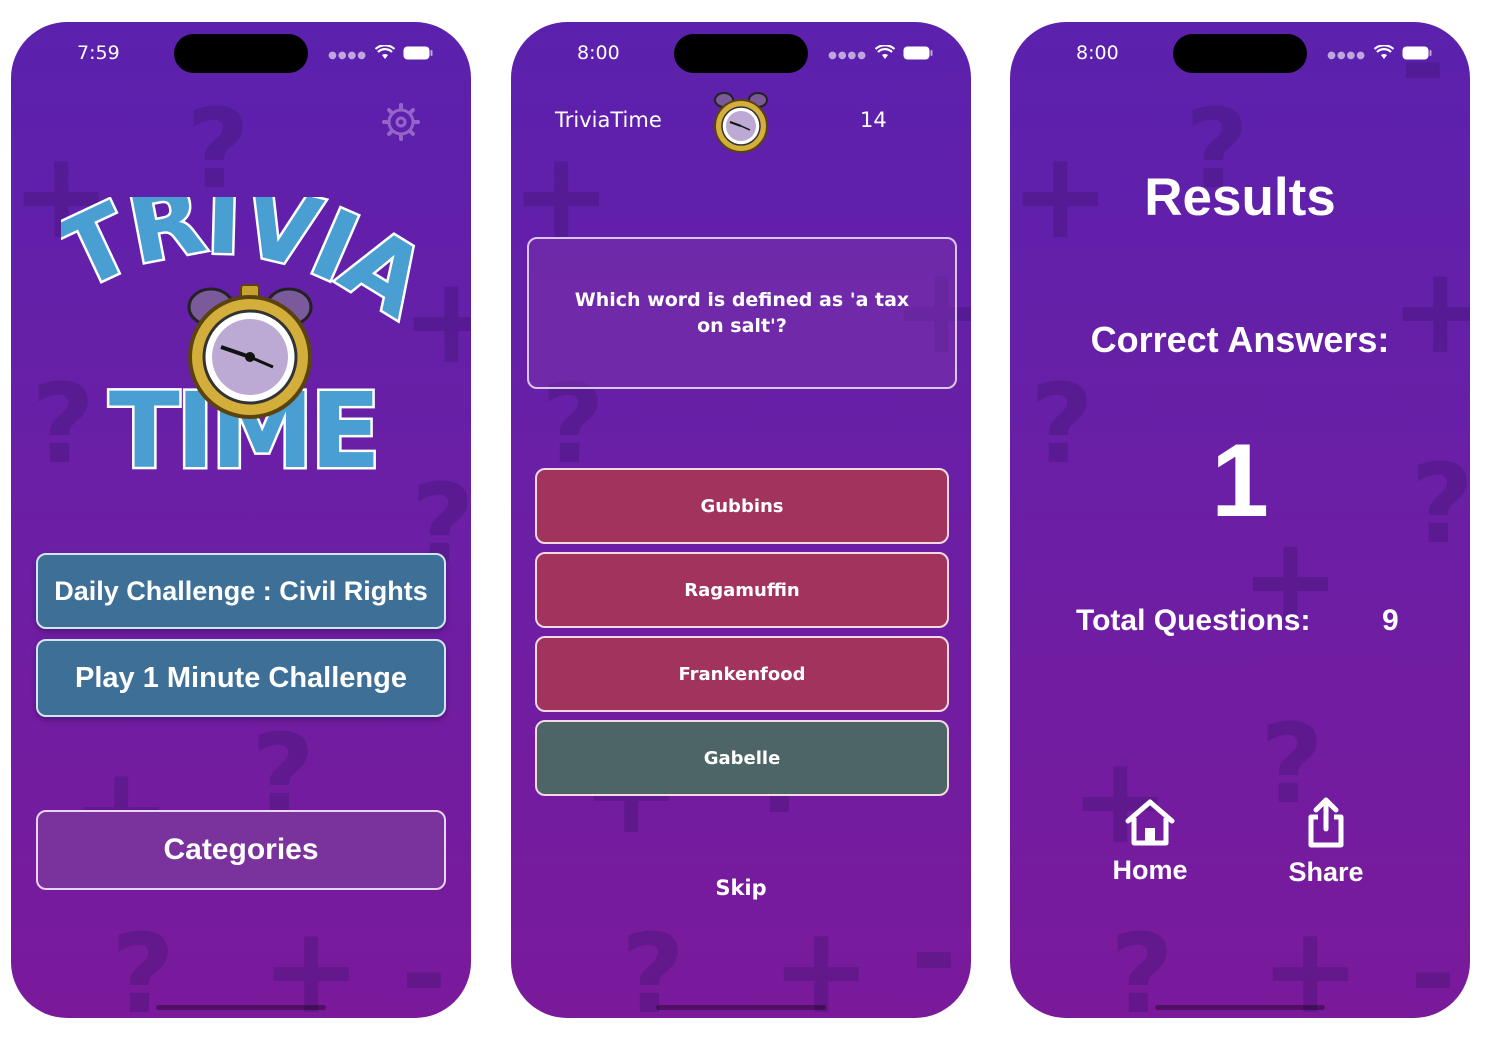 This screenshot has height=1038, width=1494. Describe the element at coordinates (1326, 872) in the screenshot. I see `share-label: Share` at that location.